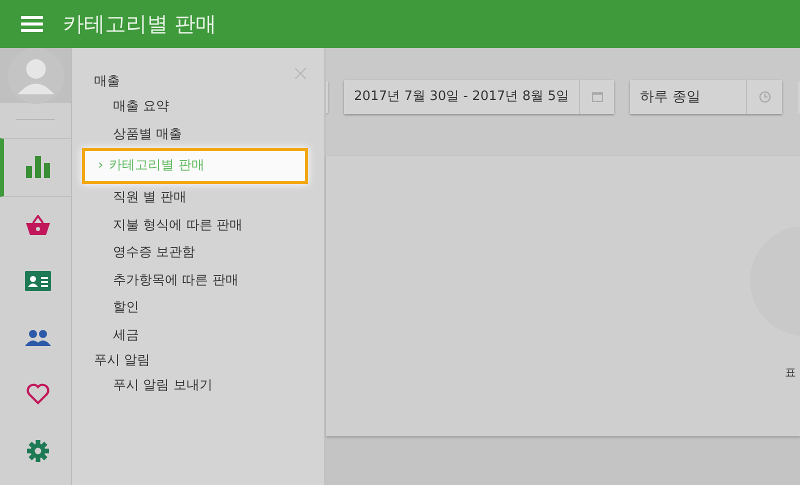  What do you see at coordinates (209, 280) in the screenshot?
I see `menu-item: 추가항목에 따른 판매` at bounding box center [209, 280].